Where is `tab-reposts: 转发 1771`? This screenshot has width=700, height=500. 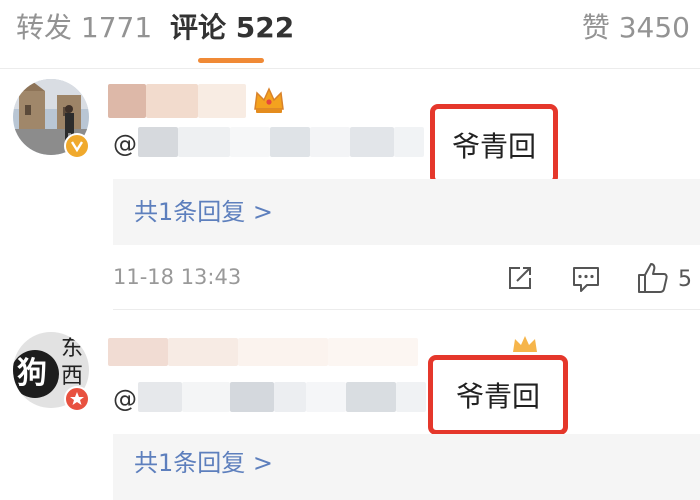
tab-reposts: 转发 1771 is located at coordinates (84, 28).